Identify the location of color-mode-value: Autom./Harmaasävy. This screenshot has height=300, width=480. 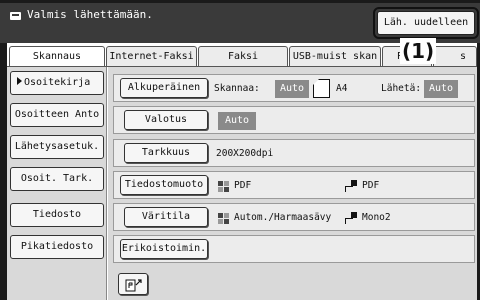
(283, 217).